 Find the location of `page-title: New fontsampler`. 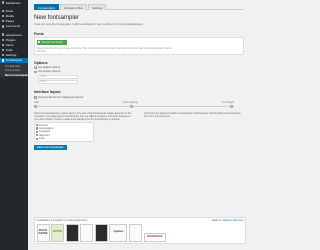

page-title: New fontsampler is located at coordinates (57, 18).